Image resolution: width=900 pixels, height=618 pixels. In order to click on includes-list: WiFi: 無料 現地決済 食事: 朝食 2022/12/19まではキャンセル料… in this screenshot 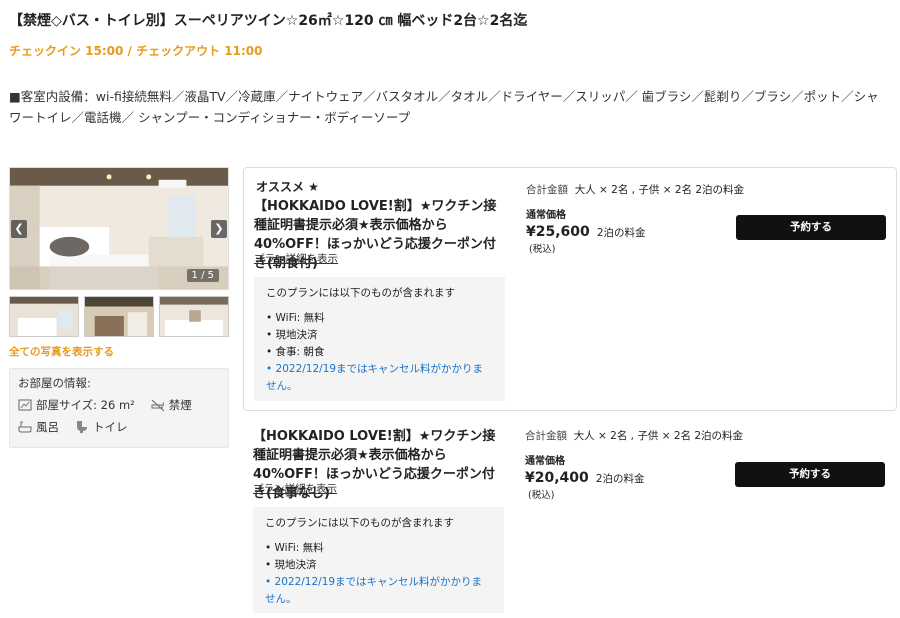, I will do `click(379, 352)`.